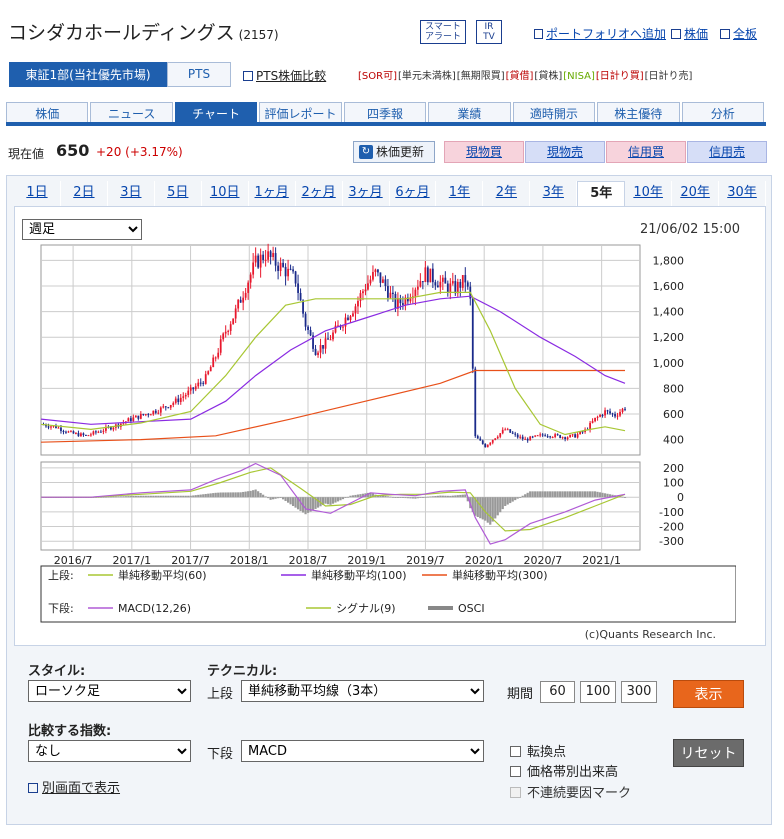  Describe the element at coordinates (284, 75) in the screenshot. I see `pts-compare-link: PTS株価比較` at that location.